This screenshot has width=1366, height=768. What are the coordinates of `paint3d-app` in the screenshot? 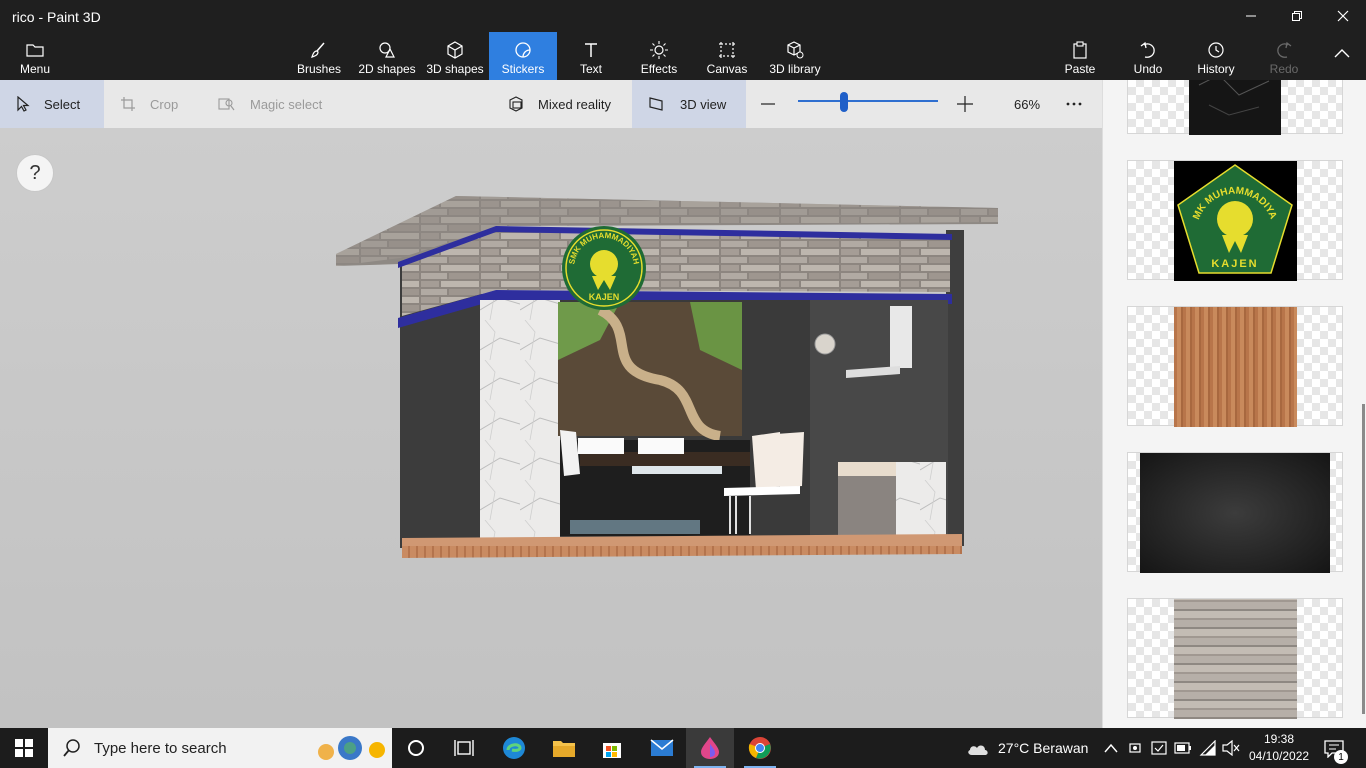 It's located at (710, 748).